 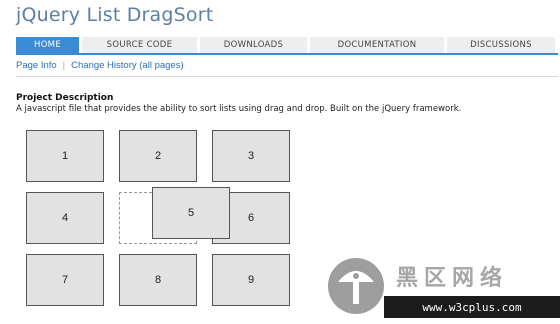 I want to click on watermark-logo-icon, so click(x=356, y=286).